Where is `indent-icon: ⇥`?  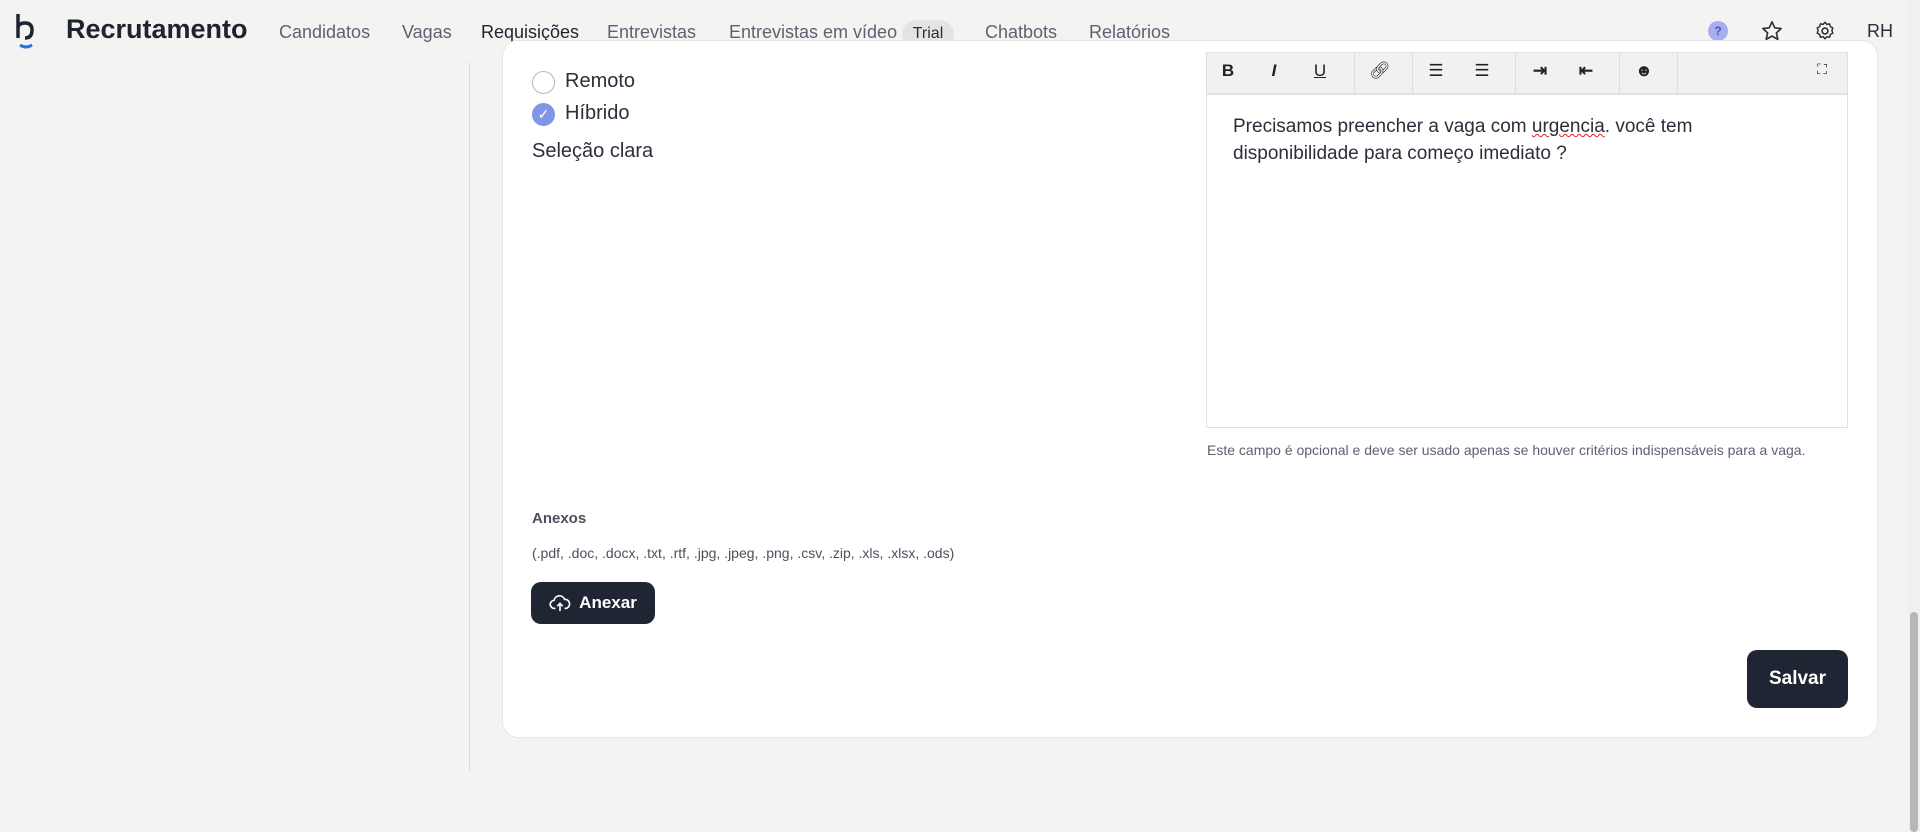 indent-icon: ⇥ is located at coordinates (1540, 71).